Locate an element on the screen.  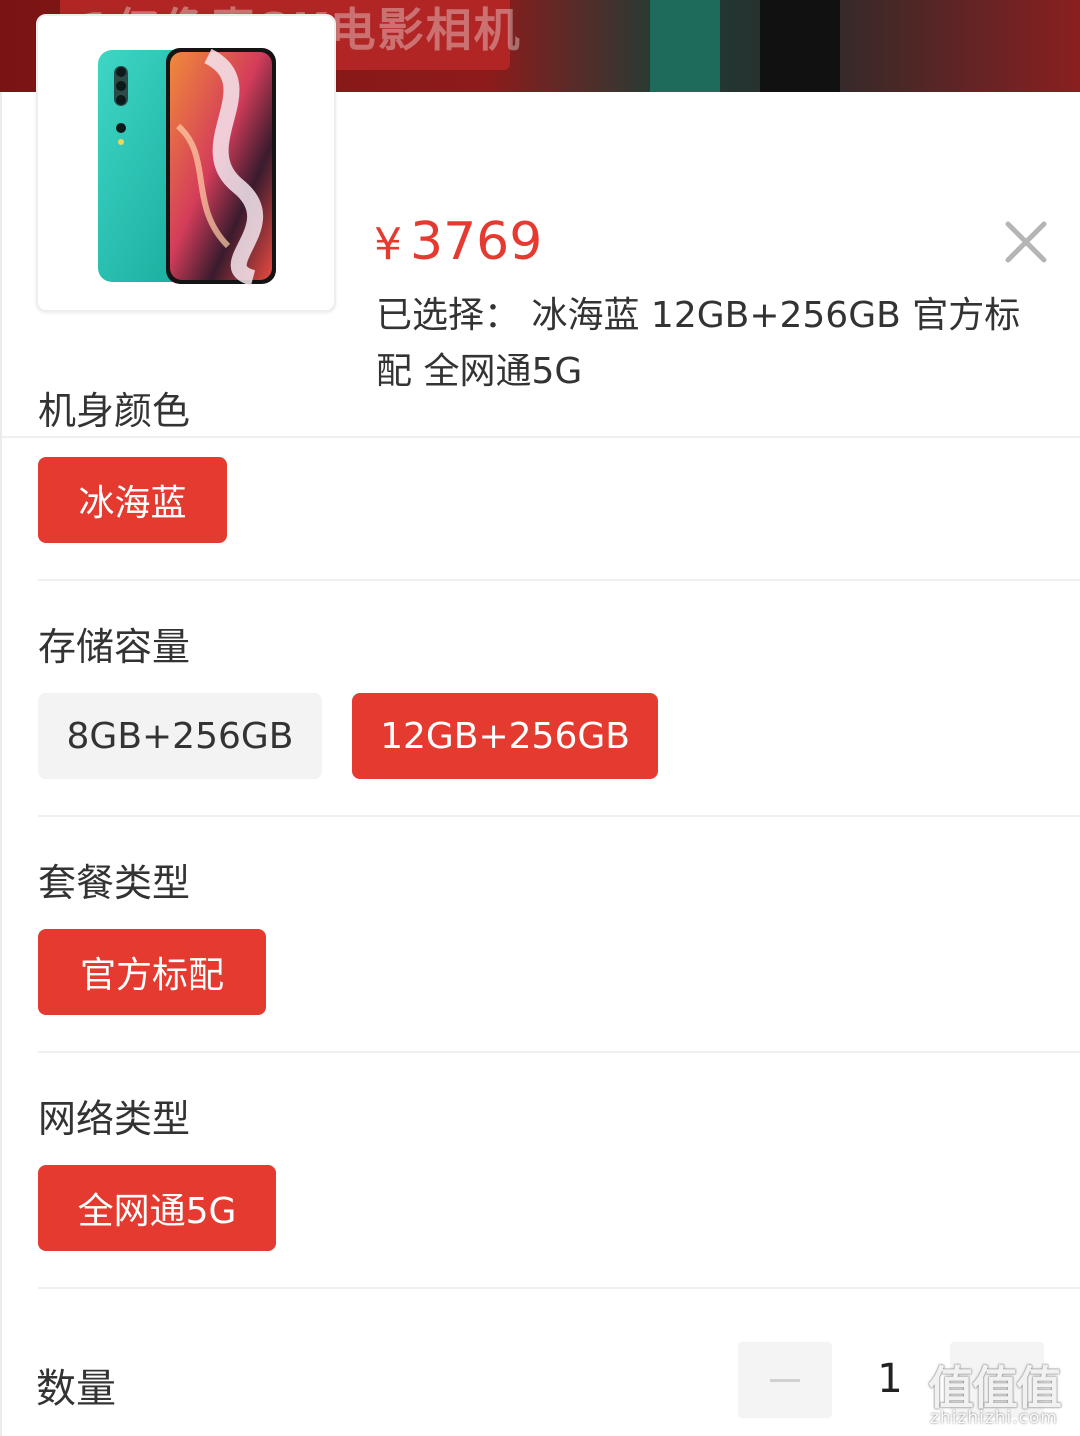
quantity-label: 数量 is located at coordinates (76, 1389).